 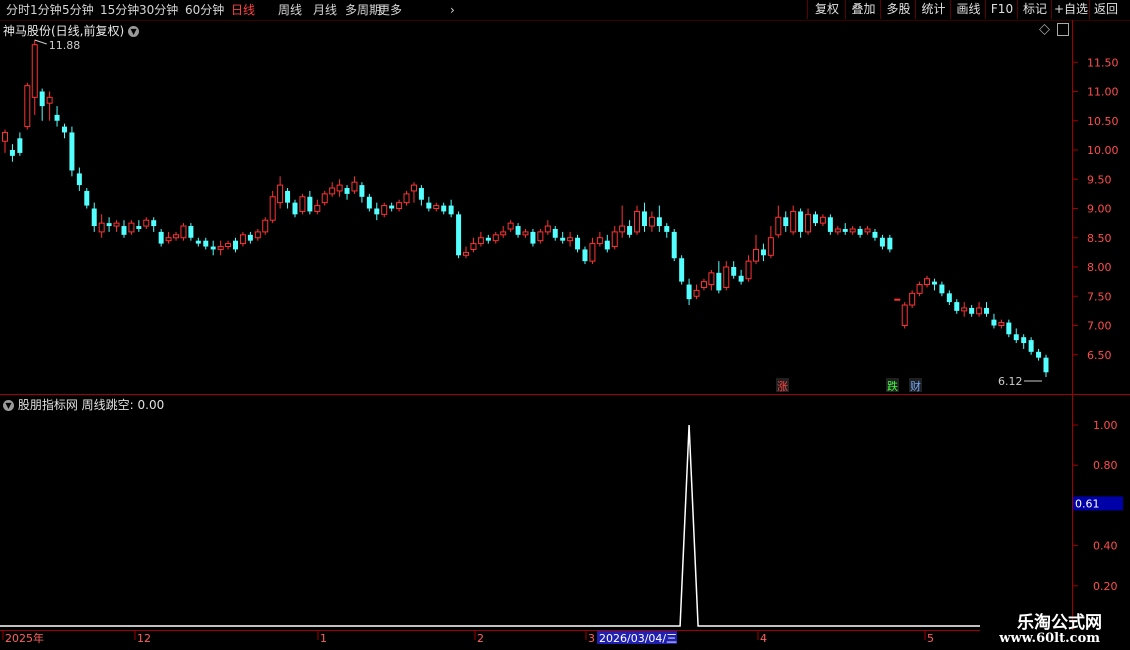 I want to click on max-price-label: 11.88, so click(x=65, y=45).